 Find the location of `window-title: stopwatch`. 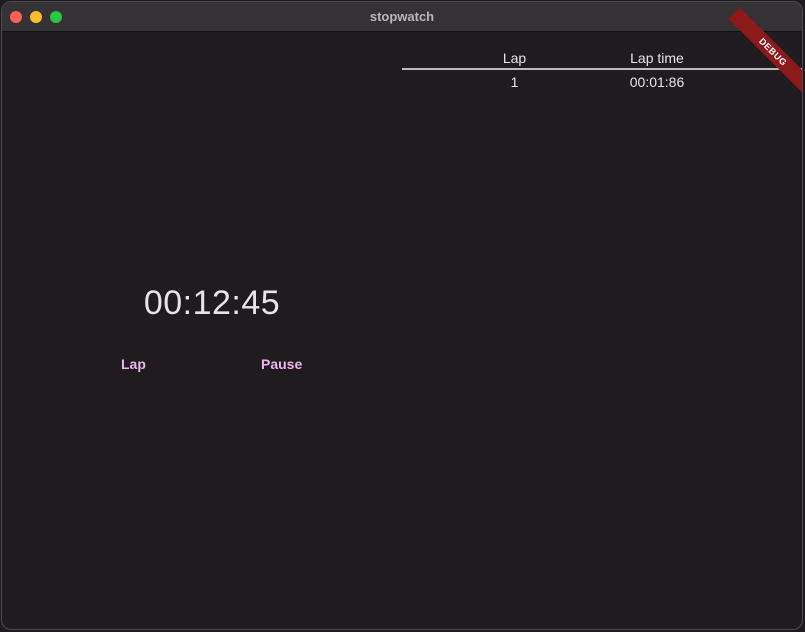

window-title: stopwatch is located at coordinates (402, 16).